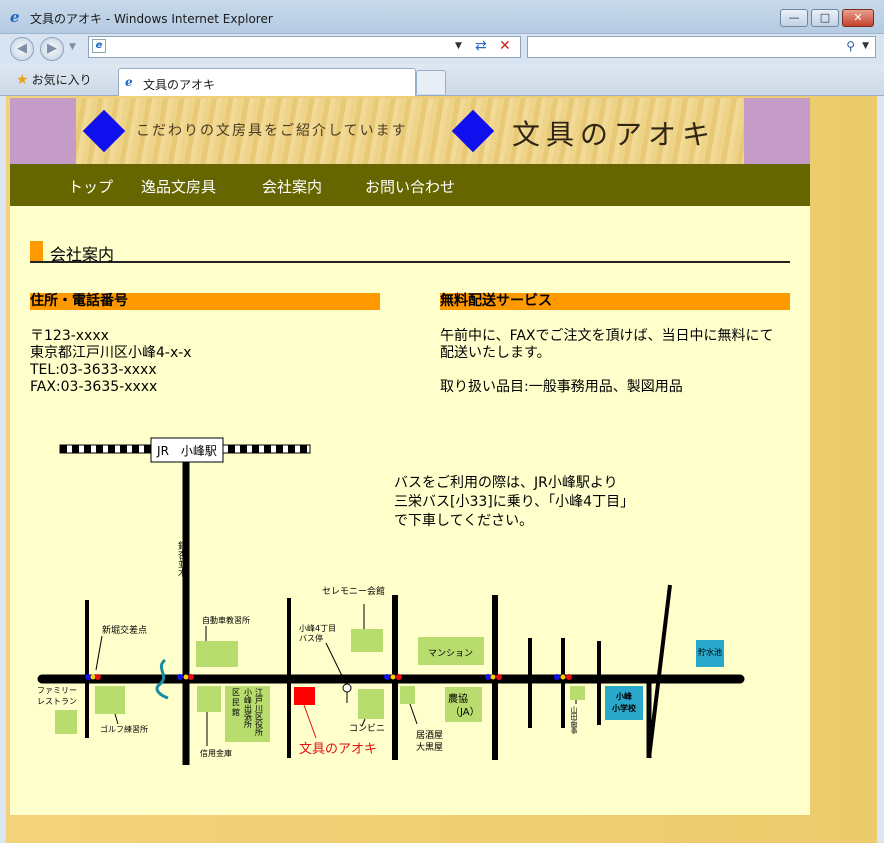 Image resolution: width=884 pixels, height=843 pixels. Describe the element at coordinates (22, 80) in the screenshot. I see `star-icon: ★` at that location.